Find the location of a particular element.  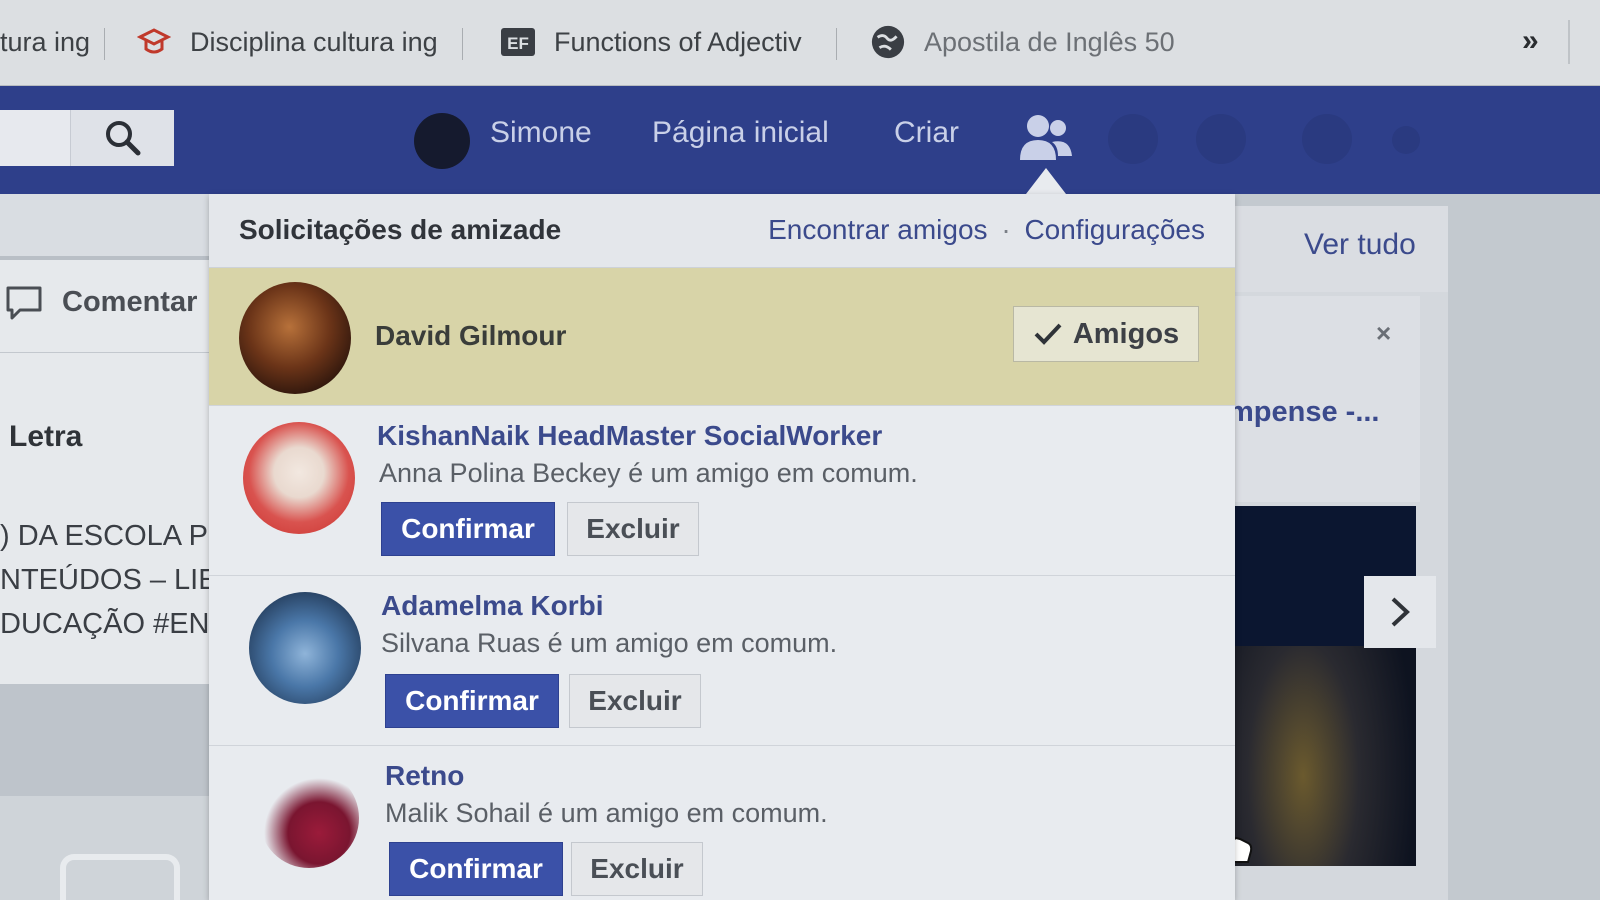

comment-label: Comentar is located at coordinates (130, 301).